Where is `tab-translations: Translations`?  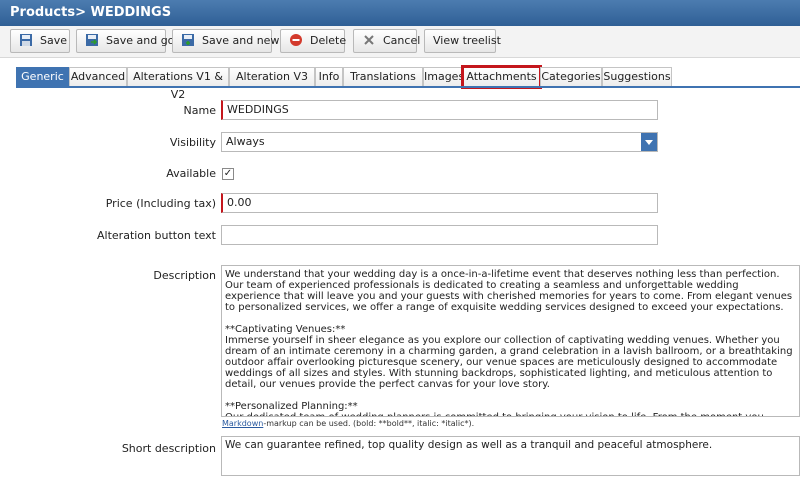 tab-translations: Translations is located at coordinates (383, 77).